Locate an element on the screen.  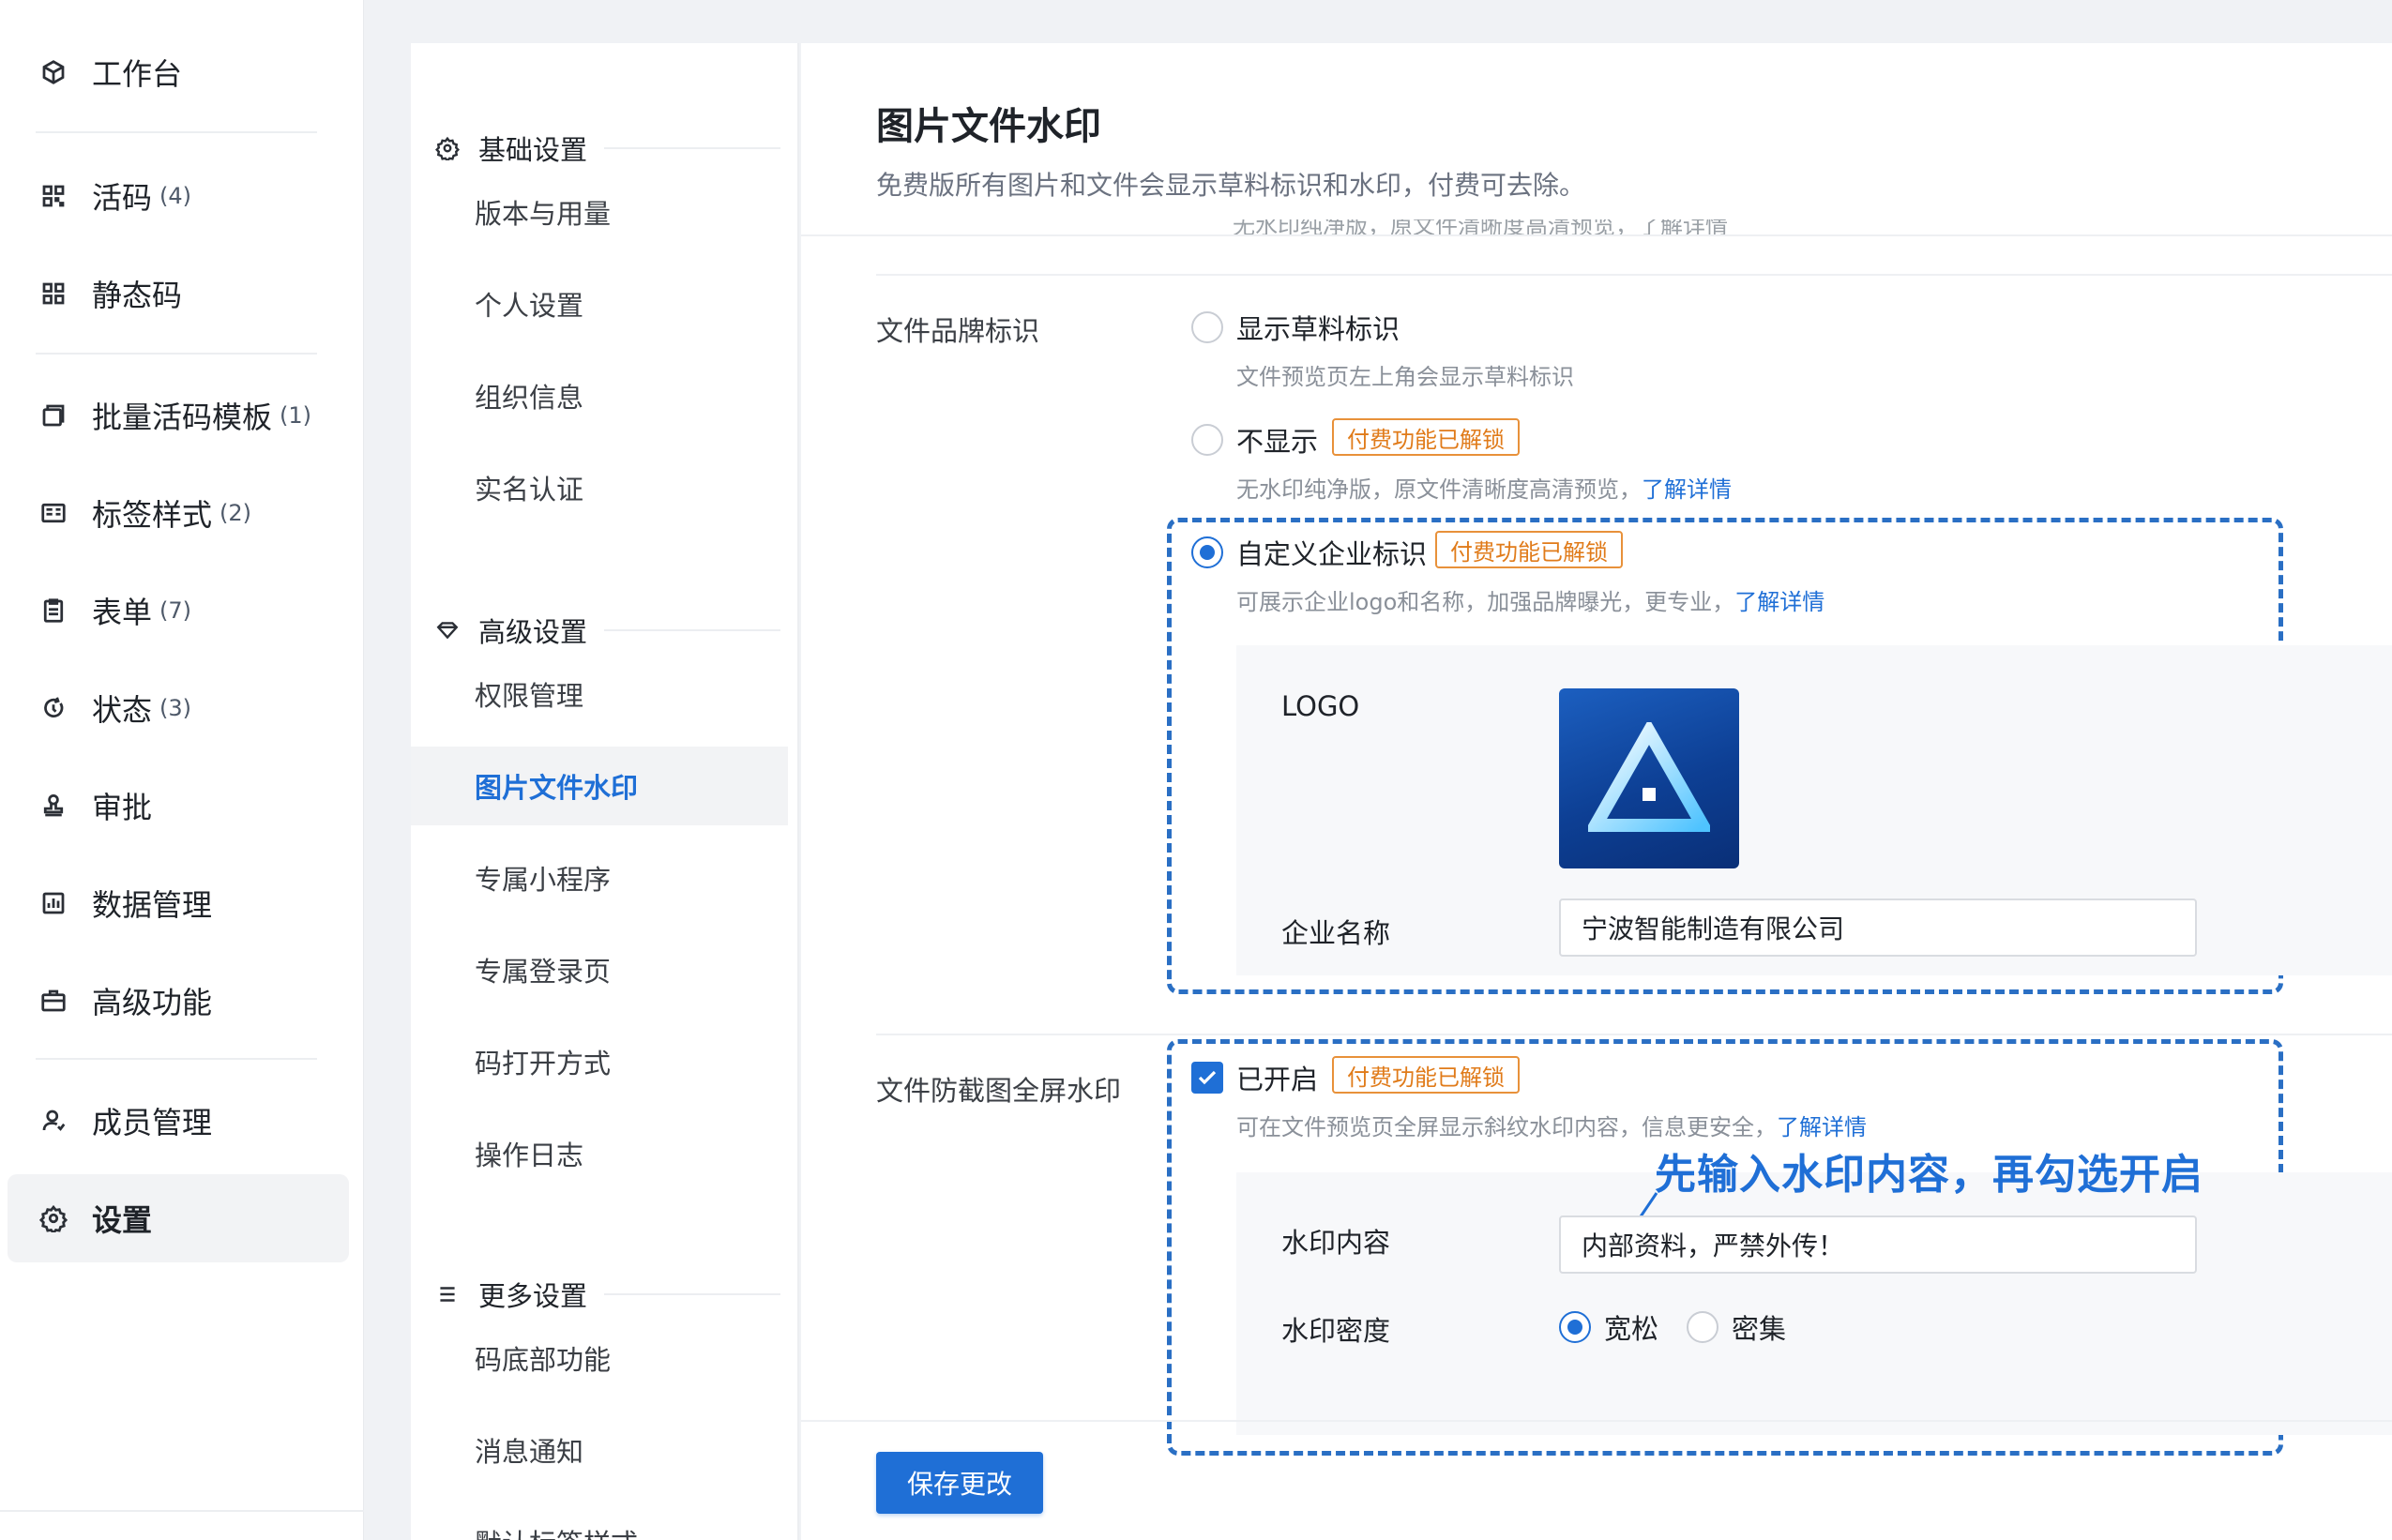
sidebar-item-form: 表单 (7) is located at coordinates (178, 610).